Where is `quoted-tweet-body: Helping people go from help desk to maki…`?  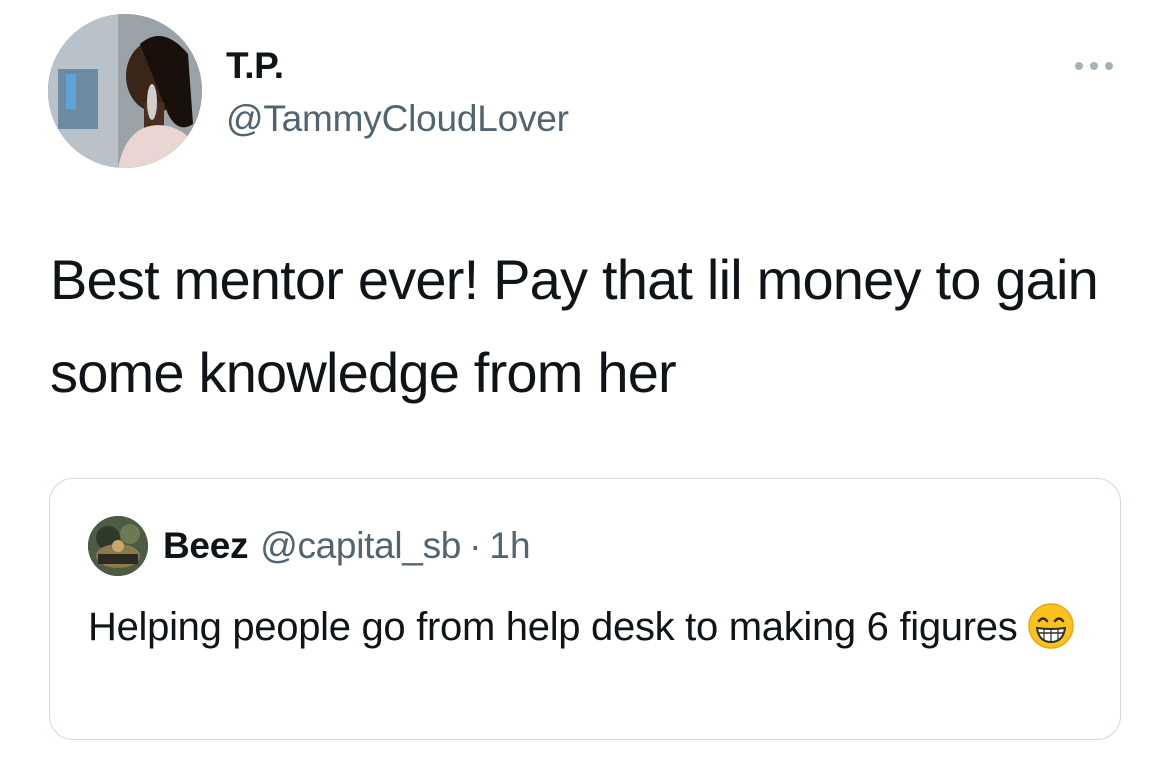 quoted-tweet-body: Helping people go from help desk to maki… is located at coordinates (593, 632).